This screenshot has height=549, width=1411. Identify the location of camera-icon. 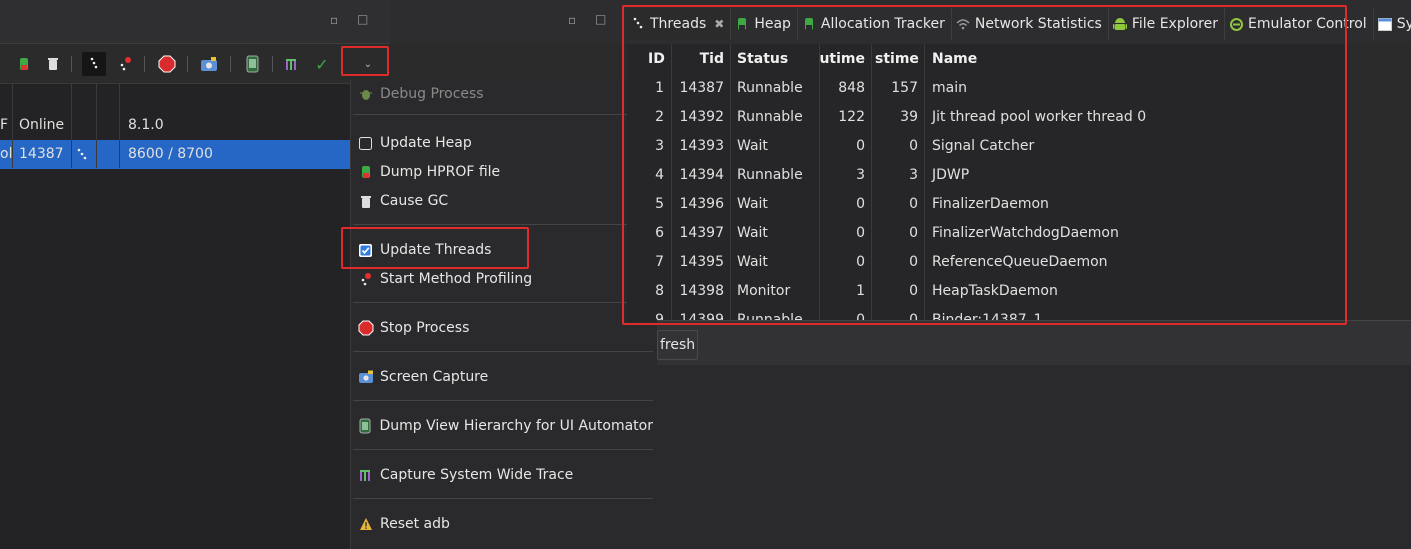
(209, 64).